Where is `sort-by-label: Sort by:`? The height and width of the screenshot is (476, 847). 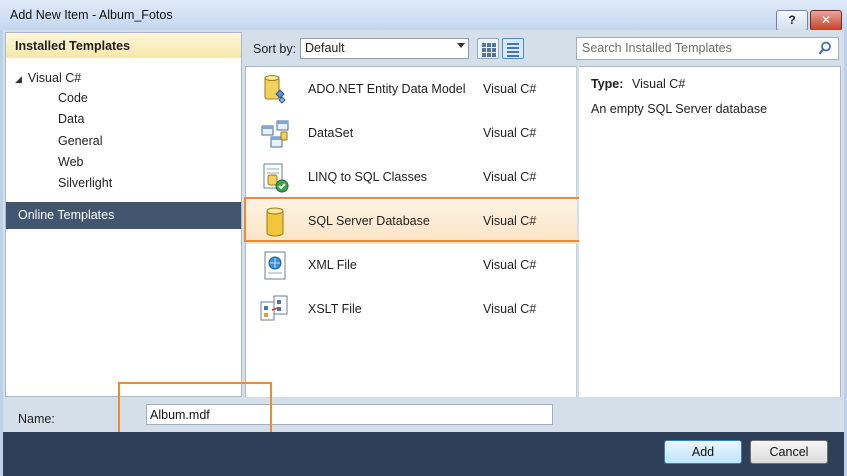
sort-by-label: Sort by: is located at coordinates (275, 49).